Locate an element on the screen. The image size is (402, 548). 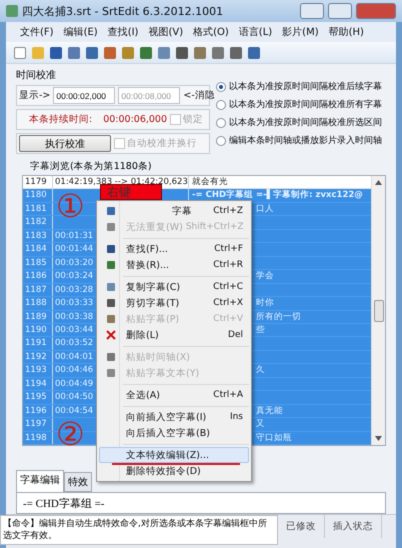
modified-status: 已修改 is located at coordinates (301, 526).